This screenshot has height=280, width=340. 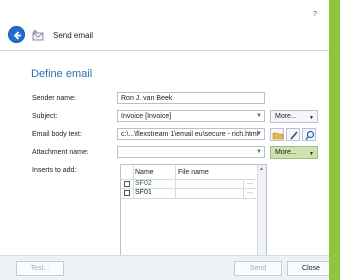 I want to click on magnifier-icon, so click(x=310, y=135).